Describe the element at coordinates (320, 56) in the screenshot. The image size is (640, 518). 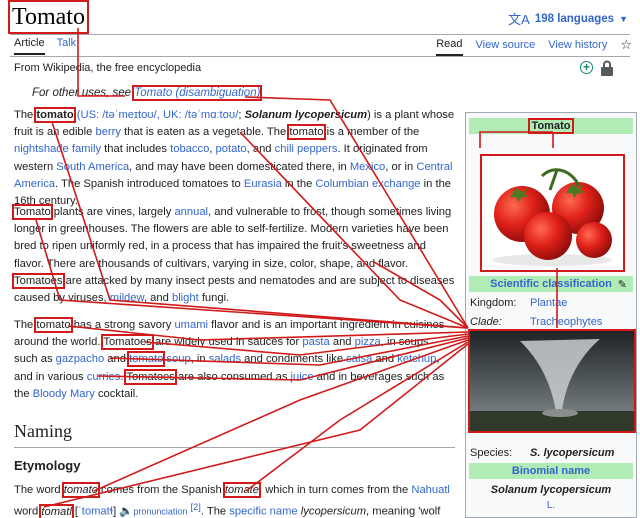
I see `tabs-divider` at that location.